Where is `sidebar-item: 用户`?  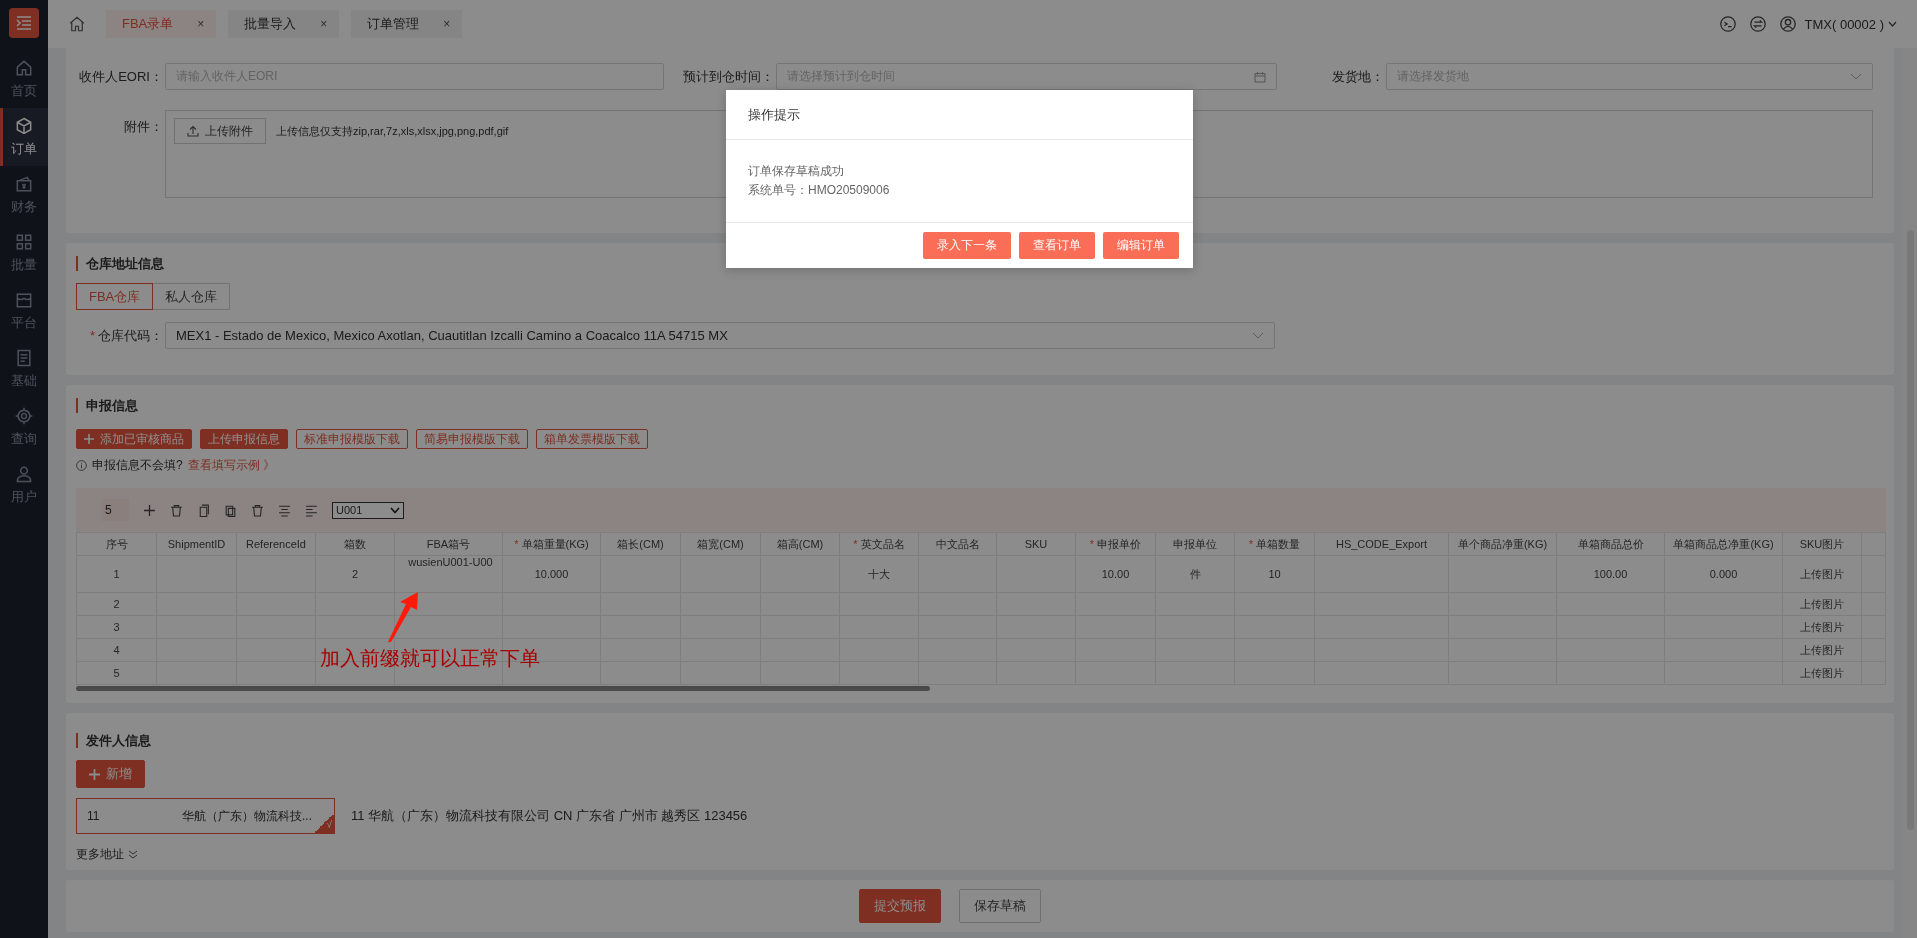
sidebar-item: 用户 is located at coordinates (24, 485).